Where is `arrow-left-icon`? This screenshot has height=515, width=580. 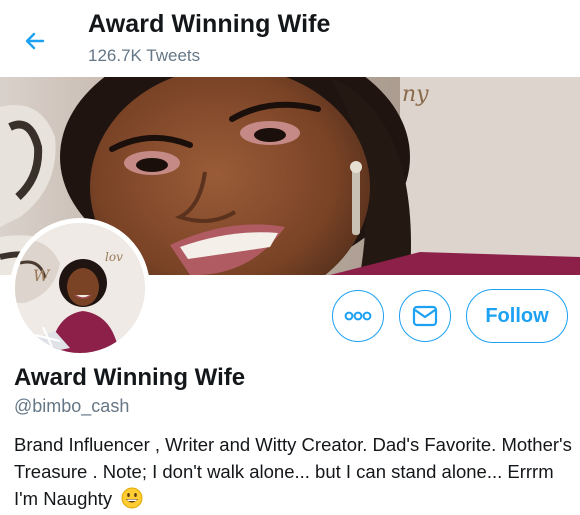 arrow-left-icon is located at coordinates (35, 41).